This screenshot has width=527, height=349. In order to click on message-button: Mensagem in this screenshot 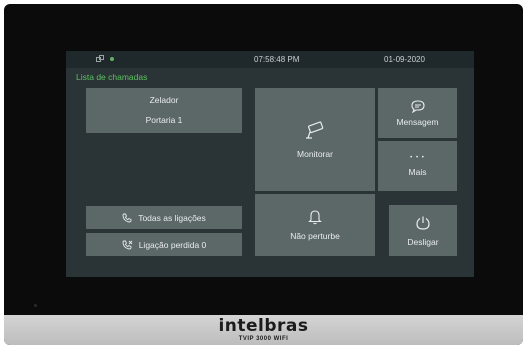, I will do `click(417, 113)`.